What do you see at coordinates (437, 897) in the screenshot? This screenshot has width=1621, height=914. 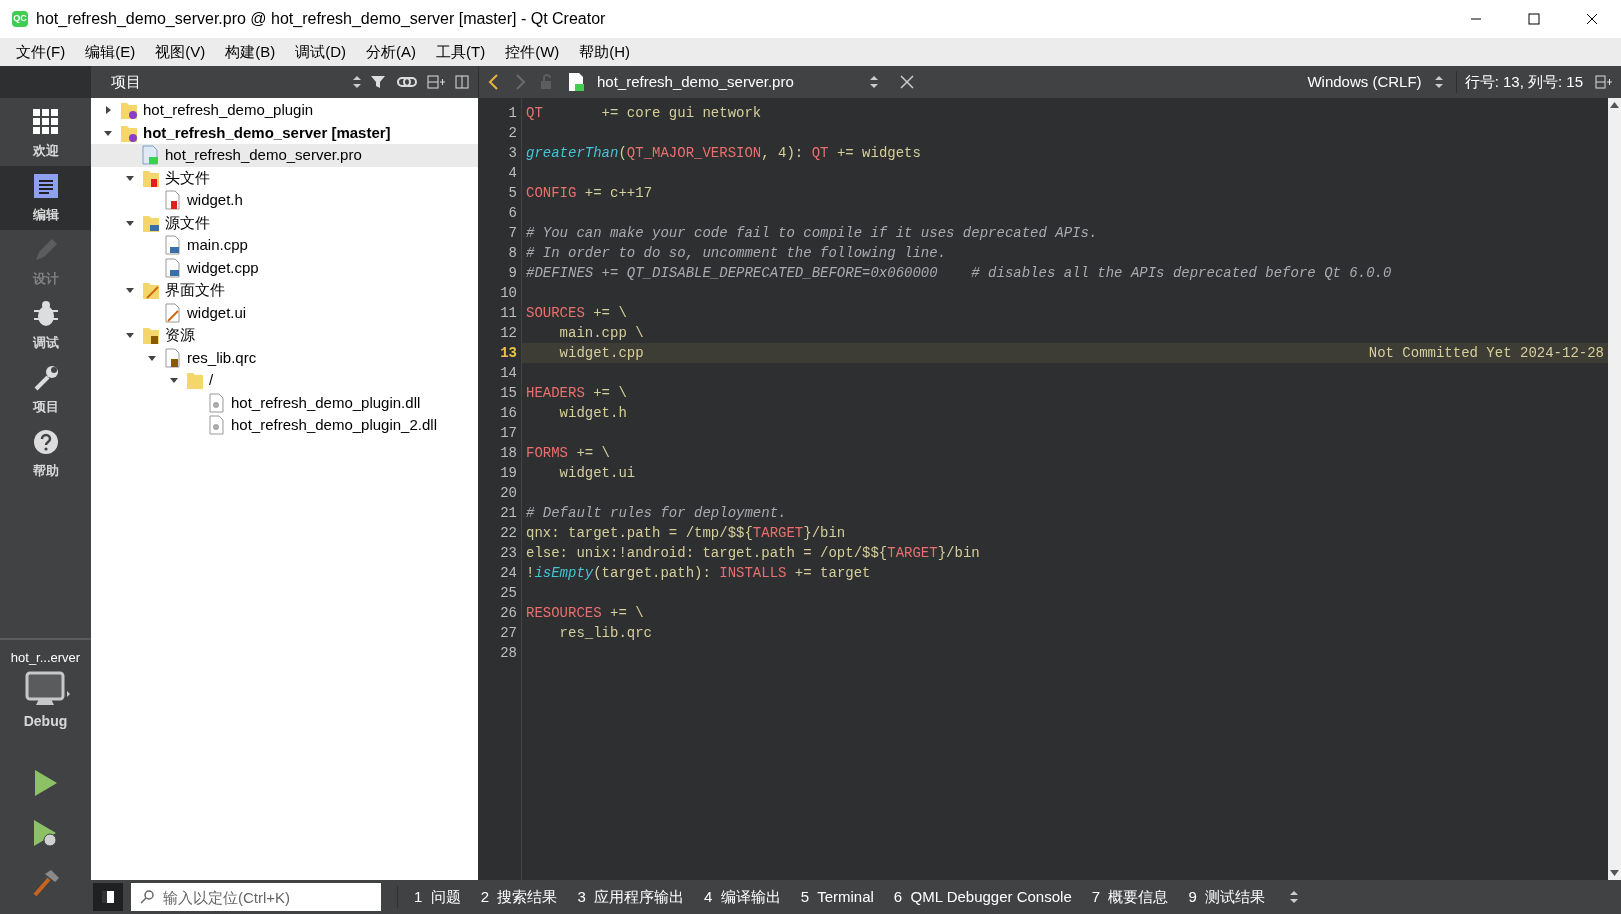 I see `output-tab: 1 问题` at bounding box center [437, 897].